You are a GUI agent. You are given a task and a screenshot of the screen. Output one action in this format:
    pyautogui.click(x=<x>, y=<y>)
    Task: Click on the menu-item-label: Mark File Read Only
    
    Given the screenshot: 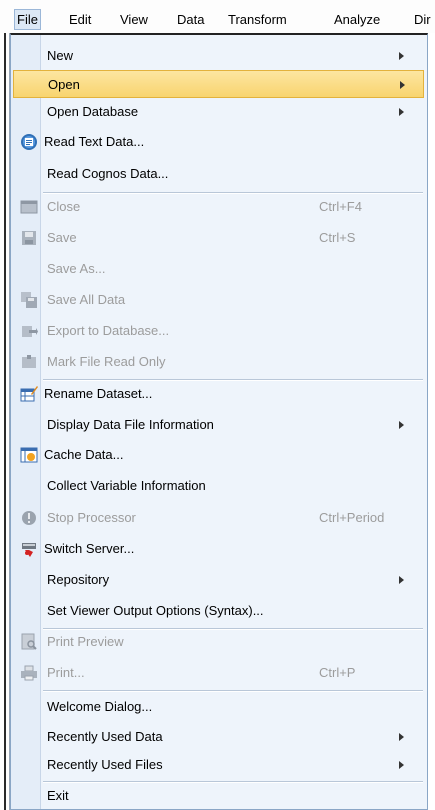 What is the action you would take?
    pyautogui.click(x=106, y=361)
    